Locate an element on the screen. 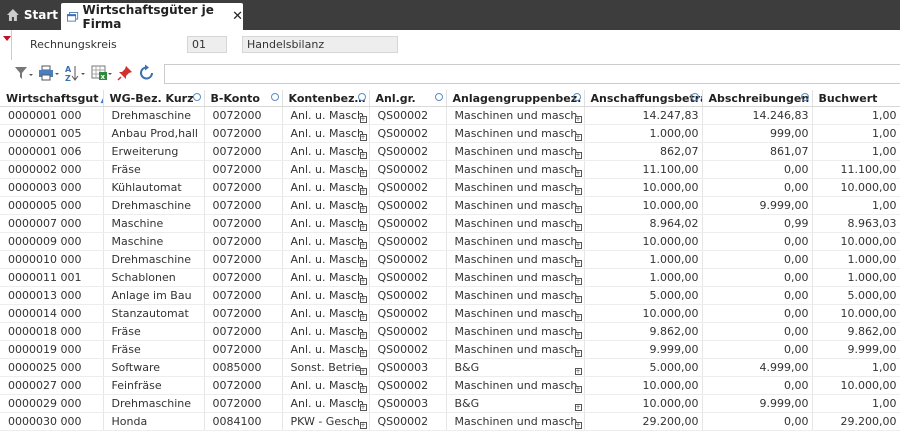 The height and width of the screenshot is (434, 900). col-anl-gr-cell: QS00002 is located at coordinates (408, 259).